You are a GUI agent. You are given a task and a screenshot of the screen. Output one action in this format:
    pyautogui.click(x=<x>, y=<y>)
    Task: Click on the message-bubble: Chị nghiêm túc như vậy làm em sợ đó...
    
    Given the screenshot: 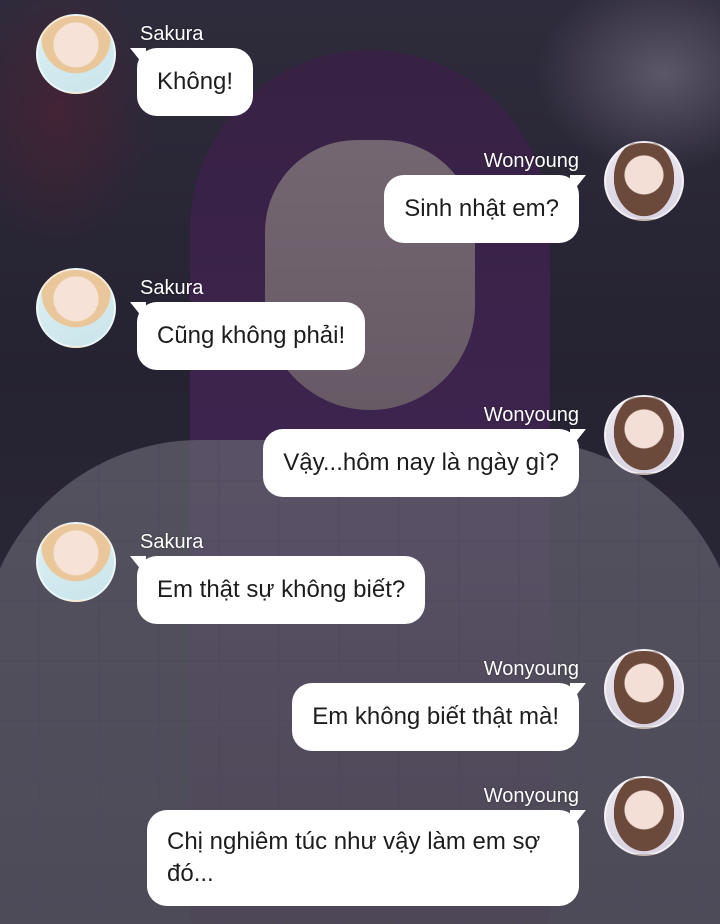 What is the action you would take?
    pyautogui.click(x=366, y=858)
    